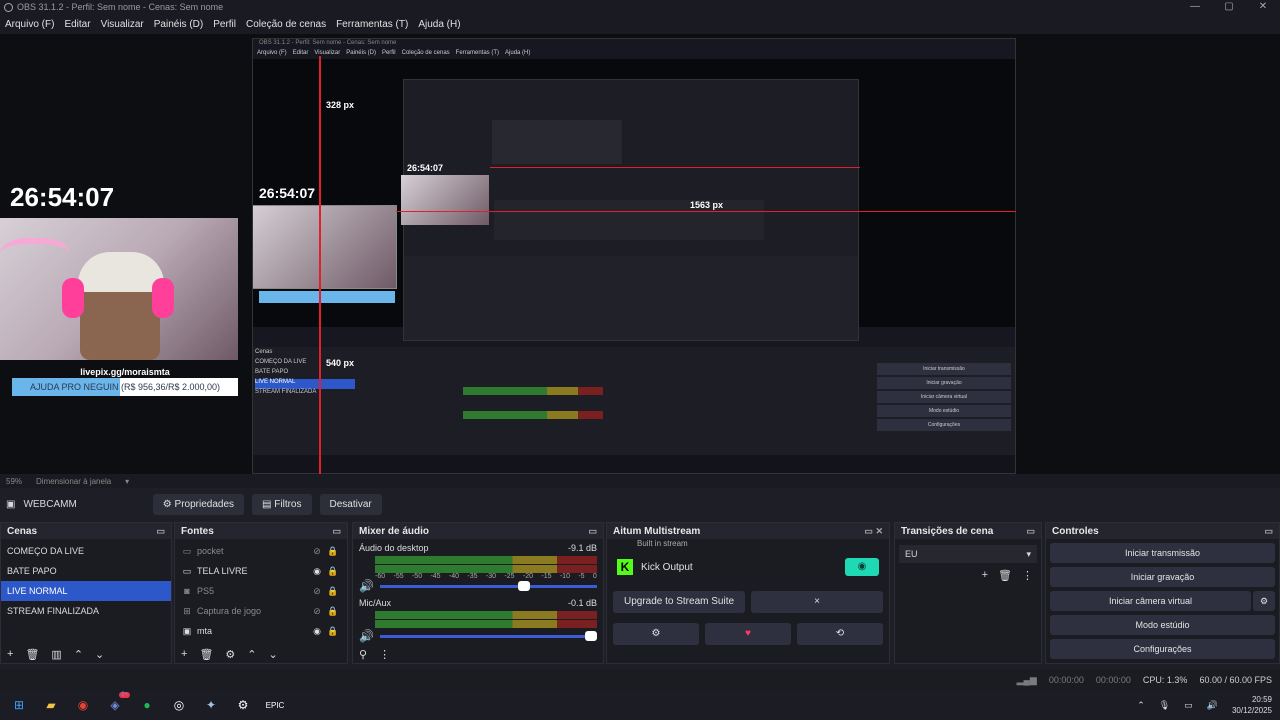 The width and height of the screenshot is (1280, 720). What do you see at coordinates (439, 24) in the screenshot?
I see `menu-ajuda: Ajuda (H)` at bounding box center [439, 24].